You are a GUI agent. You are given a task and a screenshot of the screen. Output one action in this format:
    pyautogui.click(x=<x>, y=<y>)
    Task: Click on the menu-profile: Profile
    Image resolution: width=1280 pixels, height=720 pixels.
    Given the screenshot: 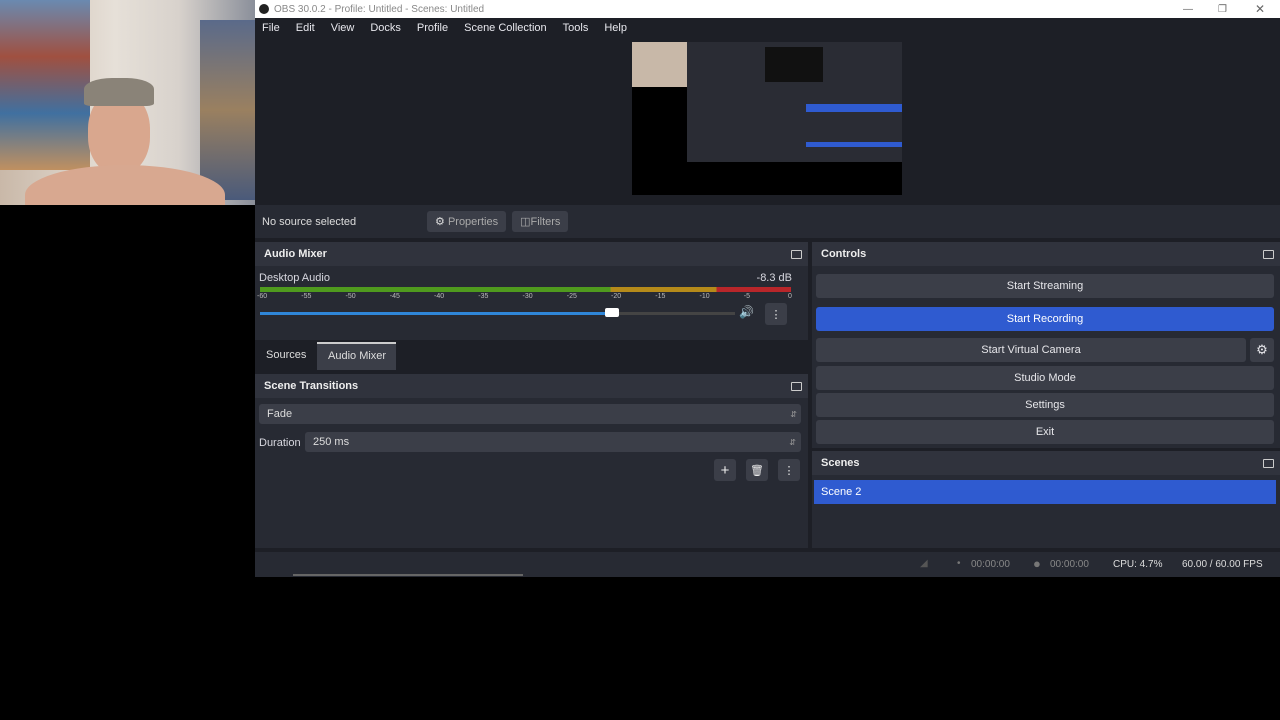 What is the action you would take?
    pyautogui.click(x=432, y=28)
    